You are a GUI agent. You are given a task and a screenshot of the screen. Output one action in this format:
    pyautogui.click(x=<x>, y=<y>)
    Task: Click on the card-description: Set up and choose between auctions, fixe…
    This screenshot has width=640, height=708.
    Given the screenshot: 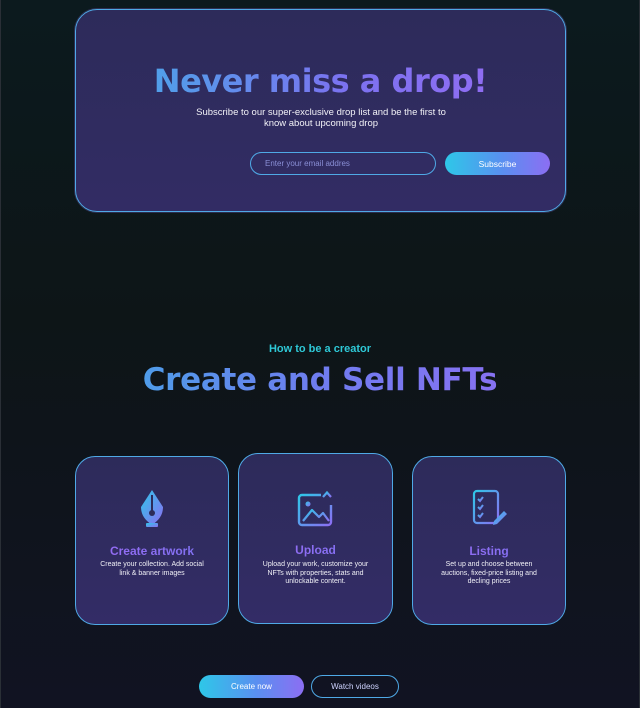 What is the action you would take?
    pyautogui.click(x=489, y=573)
    